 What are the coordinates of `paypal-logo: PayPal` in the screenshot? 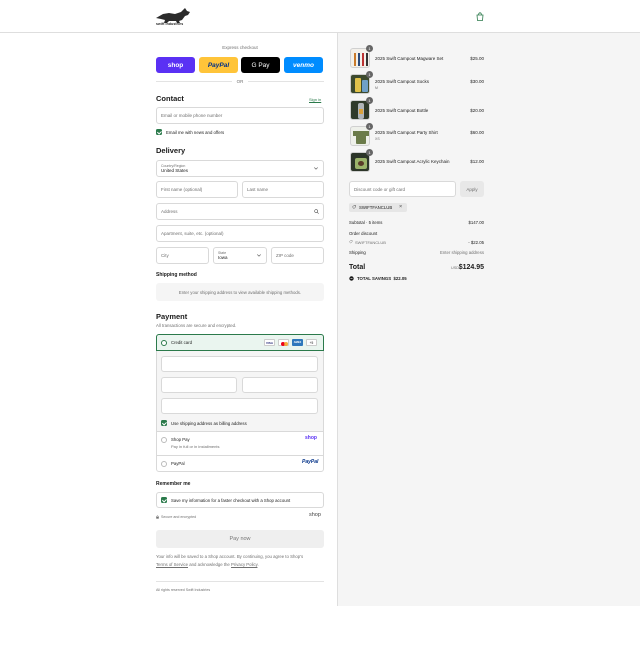 It's located at (310, 462).